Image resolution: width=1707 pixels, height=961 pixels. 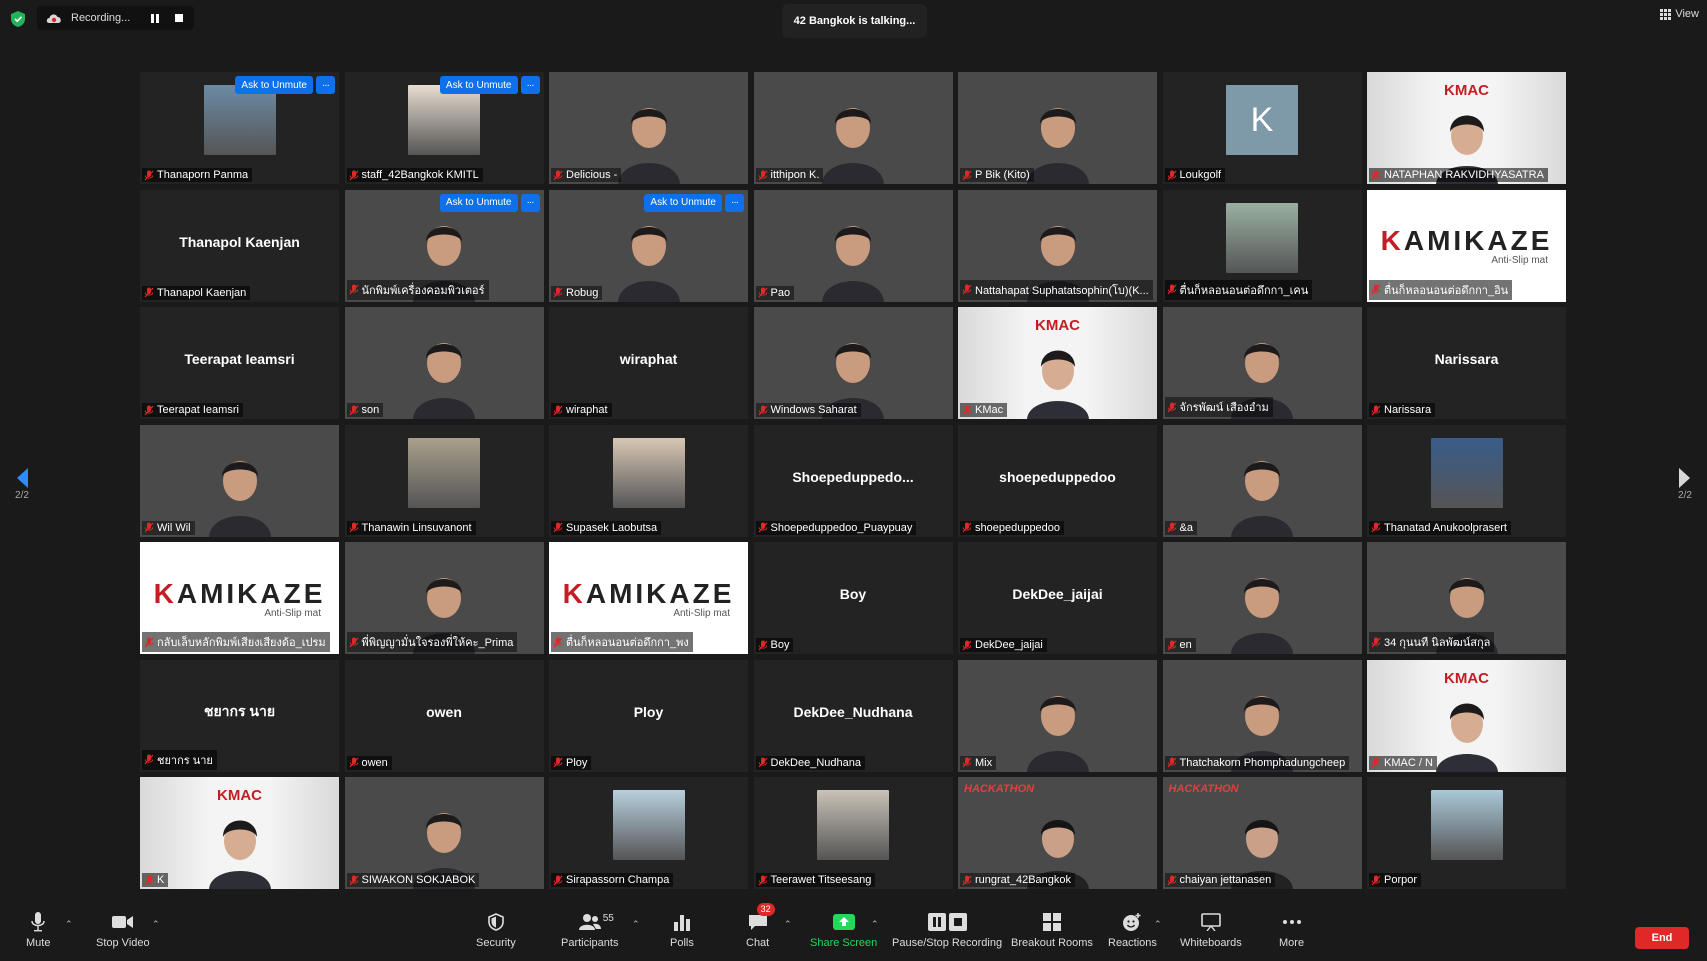 What do you see at coordinates (1466, 737) in the screenshot?
I see `participant-video-feed` at bounding box center [1466, 737].